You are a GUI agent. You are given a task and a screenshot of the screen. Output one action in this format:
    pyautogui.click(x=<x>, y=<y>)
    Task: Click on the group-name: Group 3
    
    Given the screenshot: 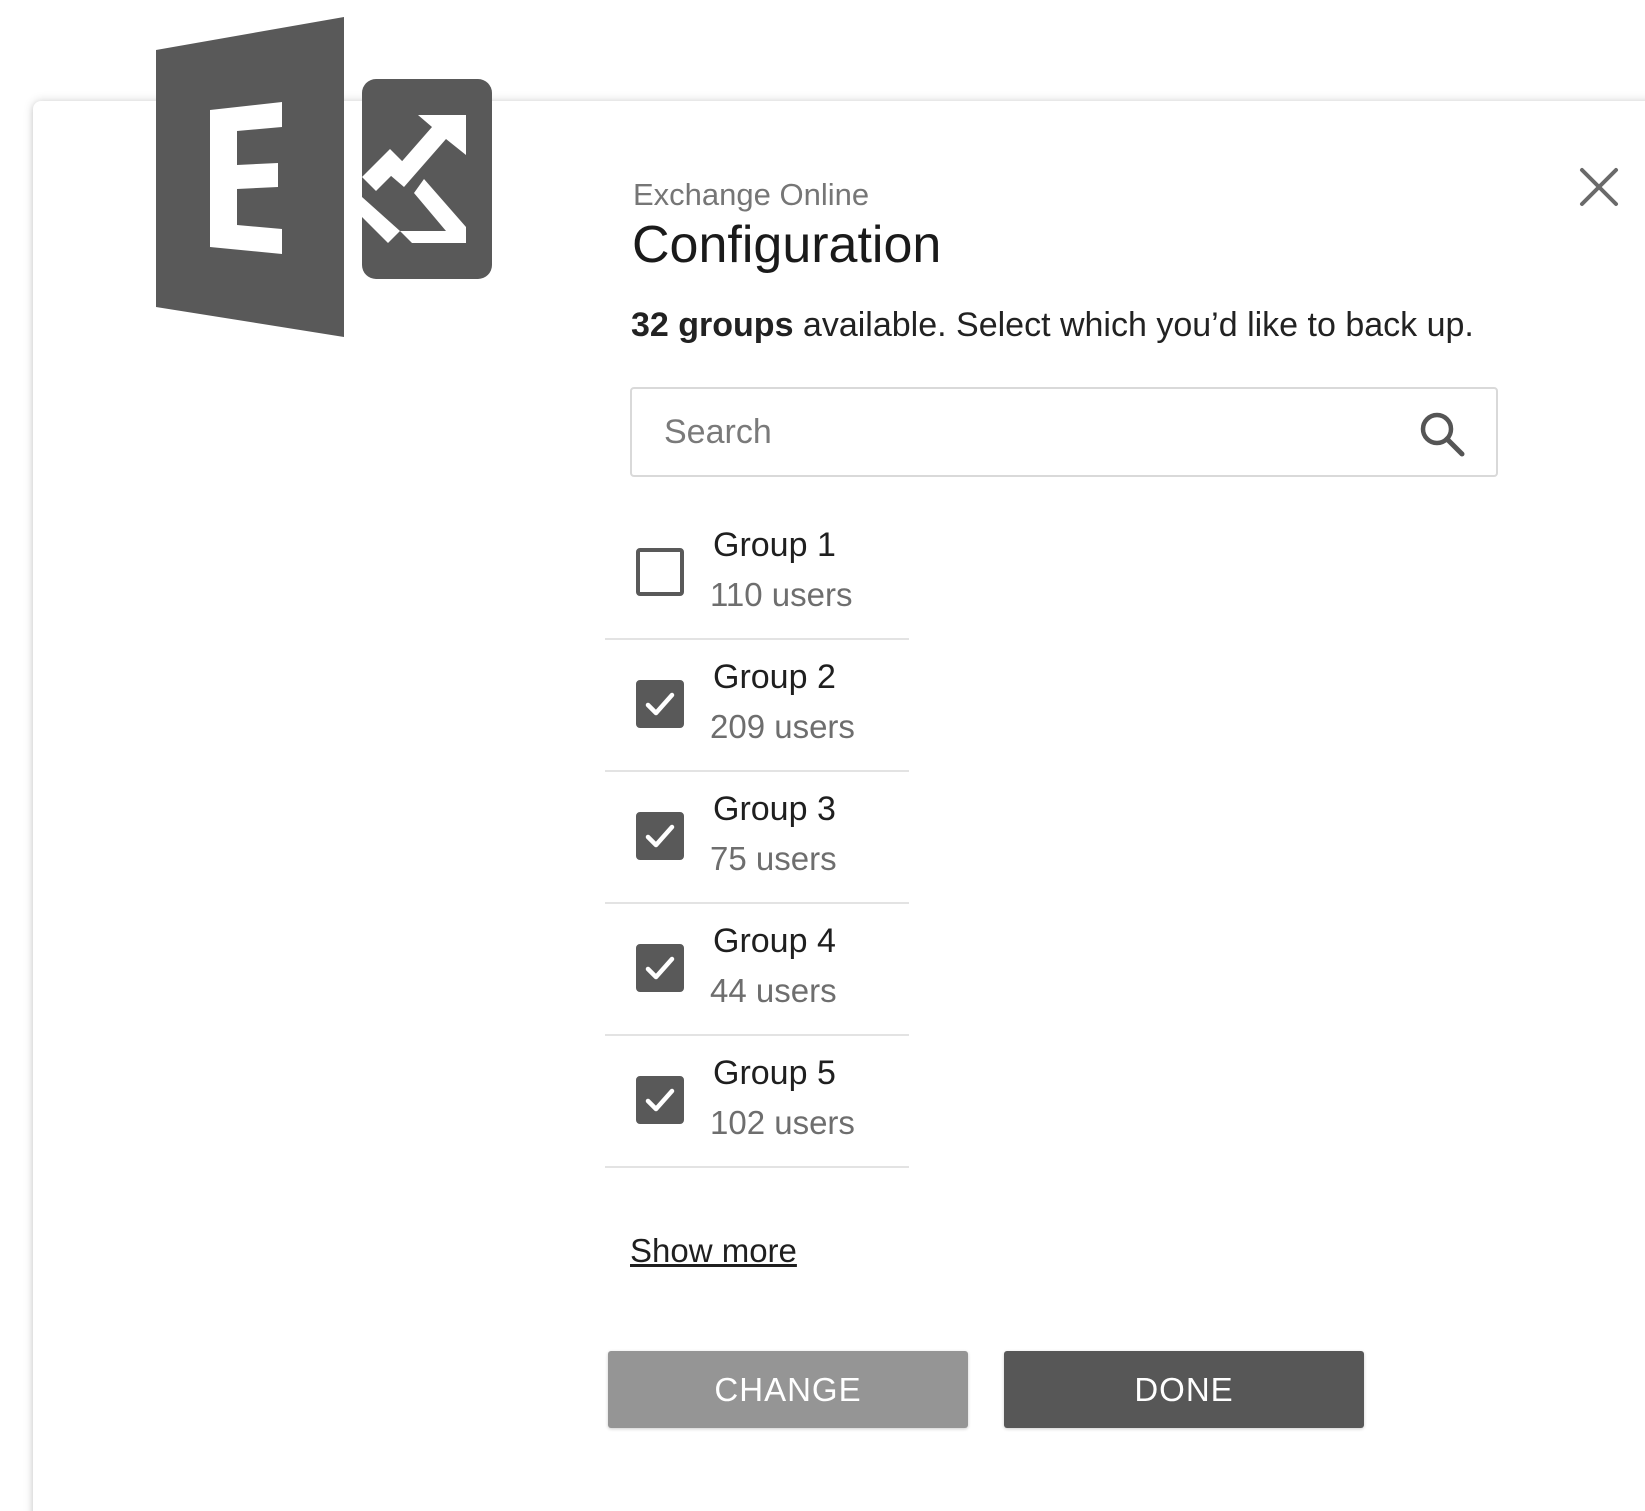 What is the action you would take?
    pyautogui.click(x=774, y=809)
    